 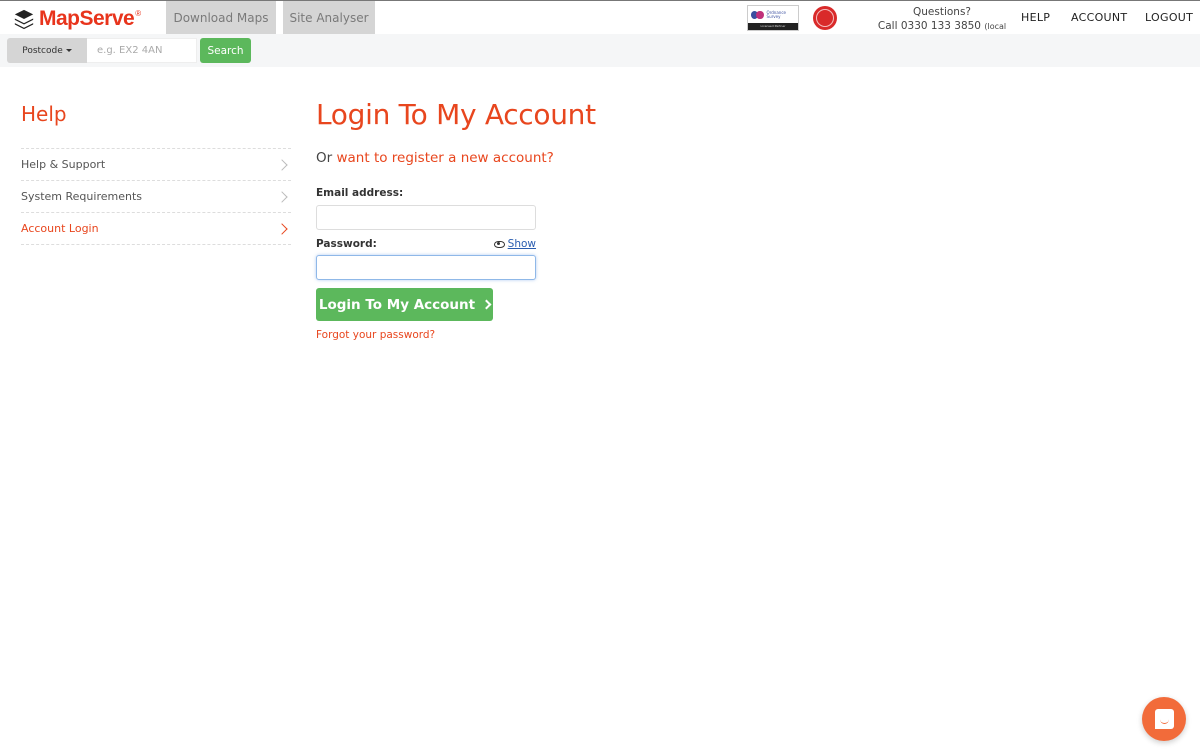 What do you see at coordinates (221, 17) in the screenshot?
I see `tab-download-maps: Download Maps` at bounding box center [221, 17].